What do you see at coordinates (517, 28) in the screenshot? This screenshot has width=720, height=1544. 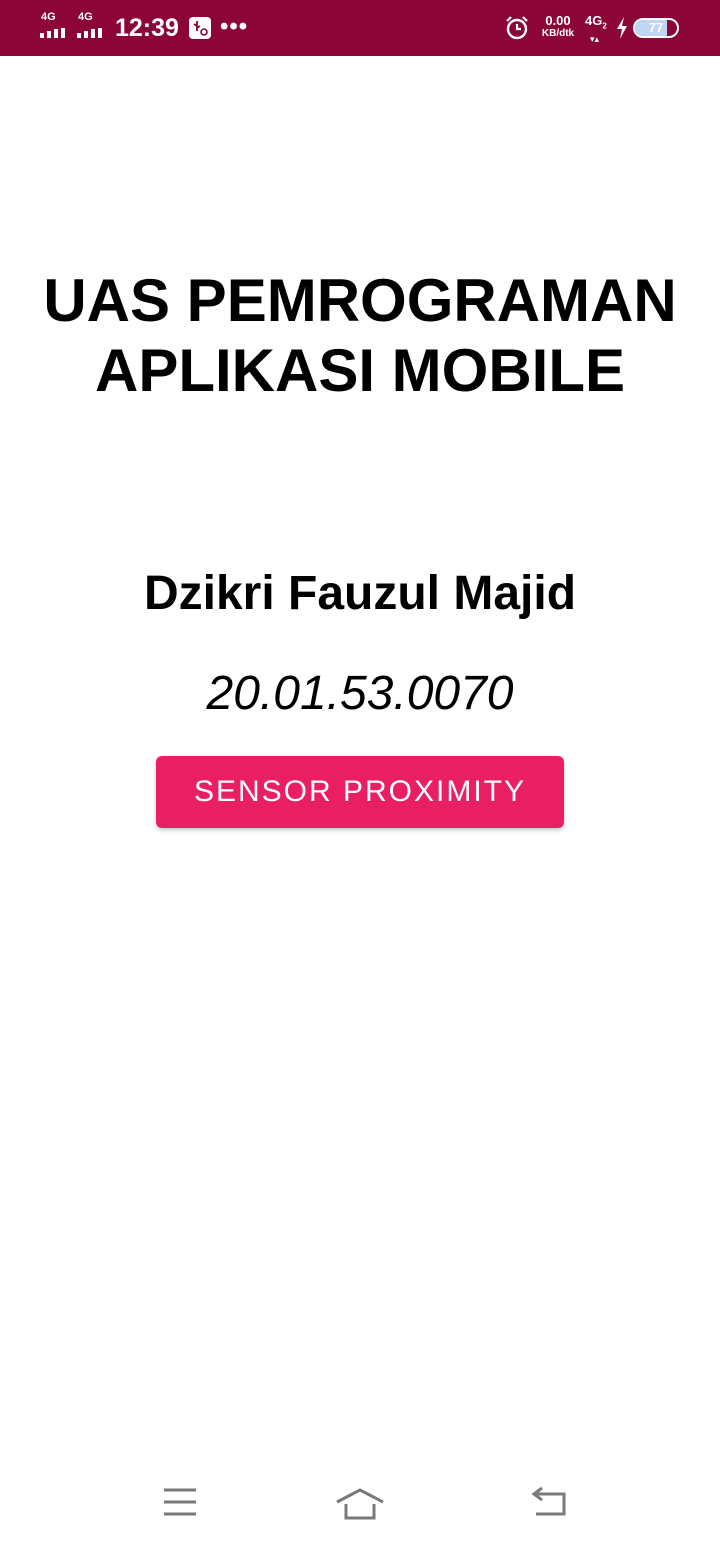 I see `alarm-icon` at bounding box center [517, 28].